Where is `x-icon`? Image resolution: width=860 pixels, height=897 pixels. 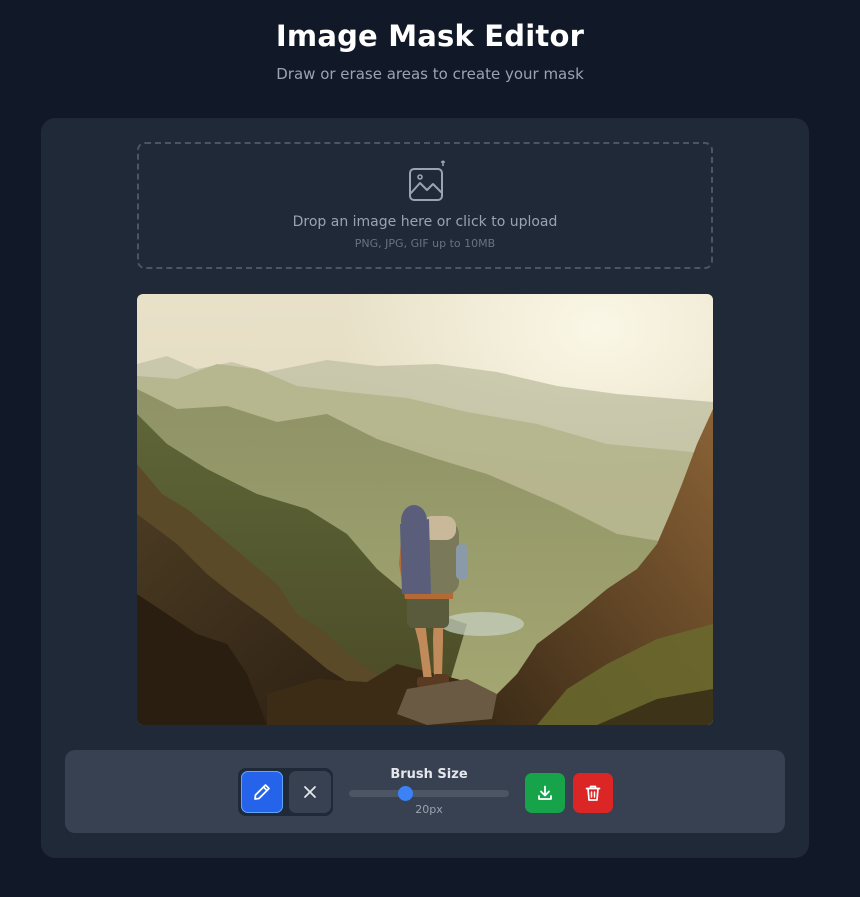 x-icon is located at coordinates (310, 792).